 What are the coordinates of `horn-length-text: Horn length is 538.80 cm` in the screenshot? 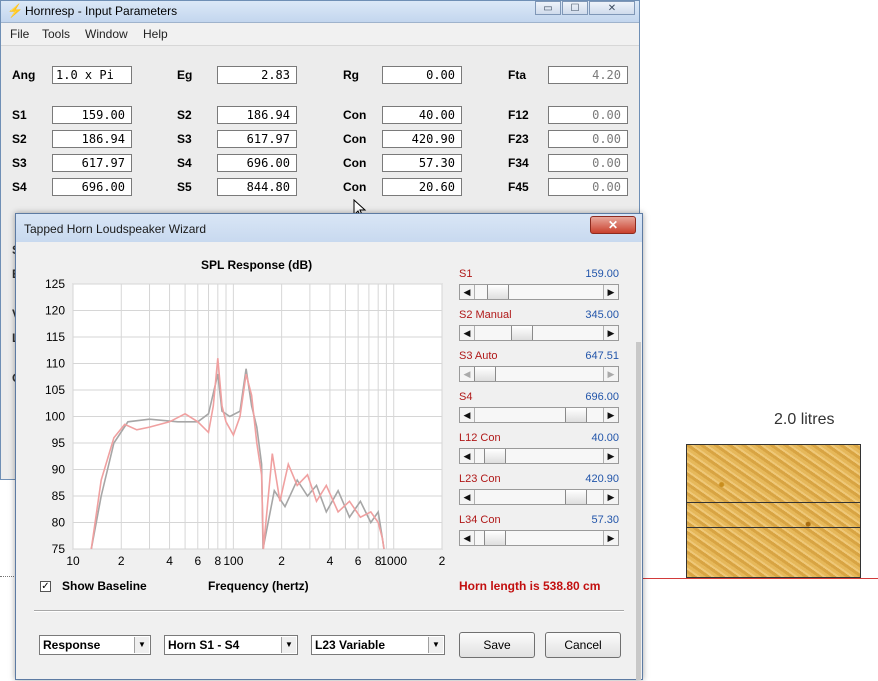 It's located at (530, 586).